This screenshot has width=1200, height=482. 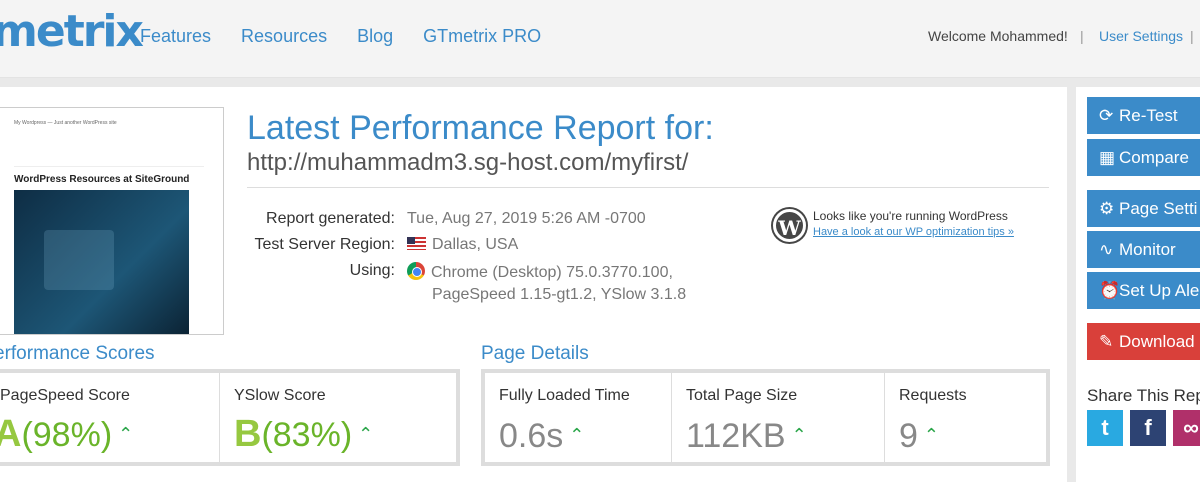 I want to click on page-size-value: 112KB, so click(x=736, y=436).